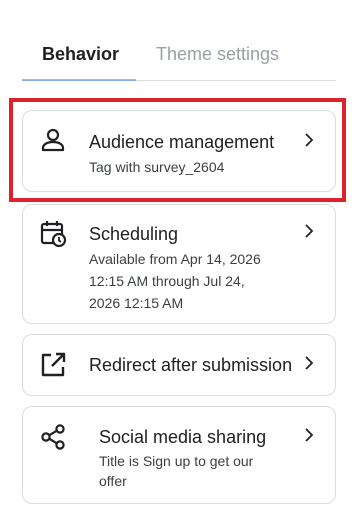  I want to click on social-media-line-2: offer, so click(113, 481).